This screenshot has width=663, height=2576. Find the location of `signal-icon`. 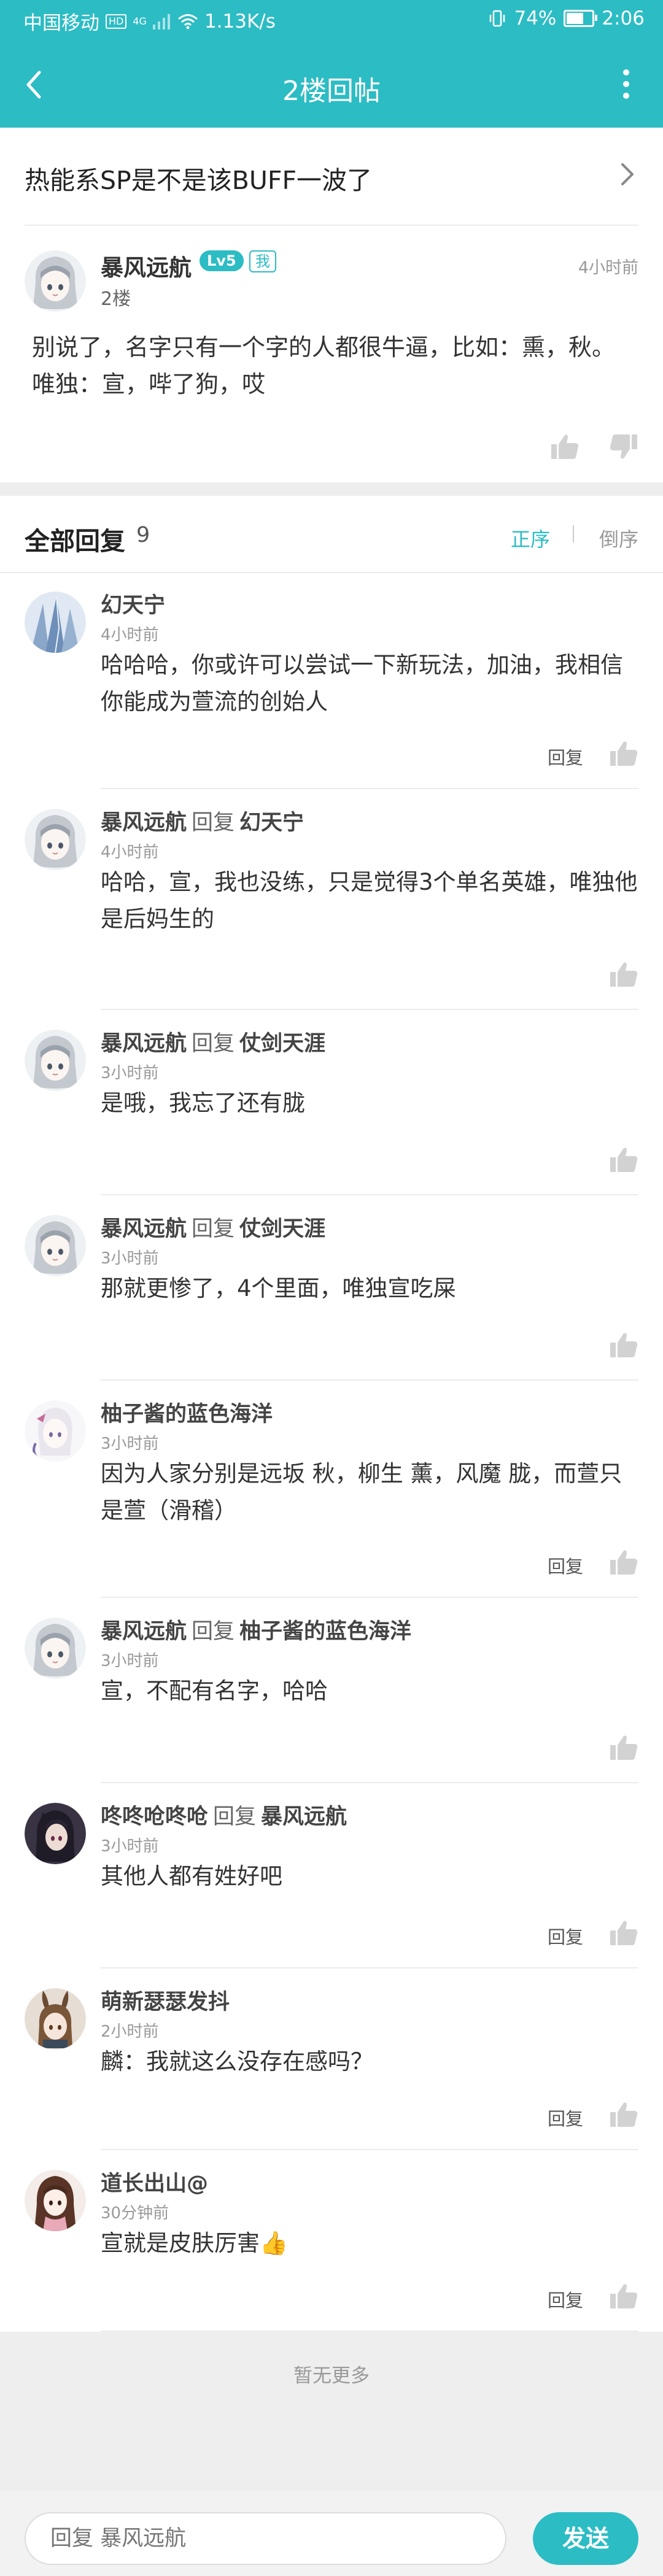

signal-icon is located at coordinates (161, 21).